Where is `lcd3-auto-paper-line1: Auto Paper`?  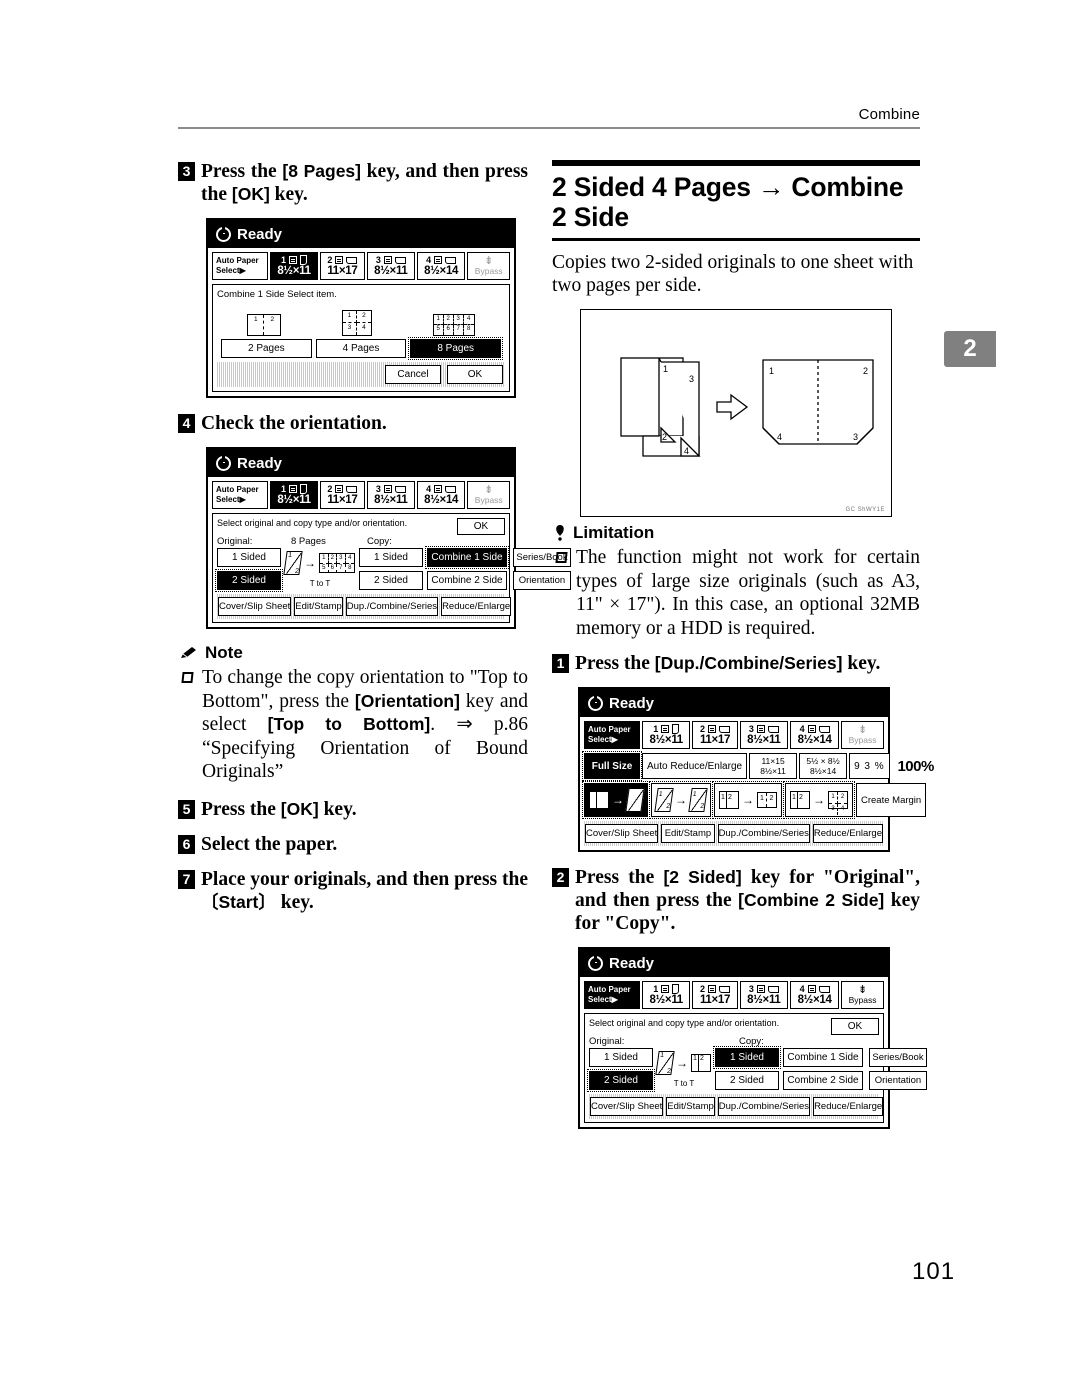 lcd3-auto-paper-line1: Auto Paper is located at coordinates (609, 729).